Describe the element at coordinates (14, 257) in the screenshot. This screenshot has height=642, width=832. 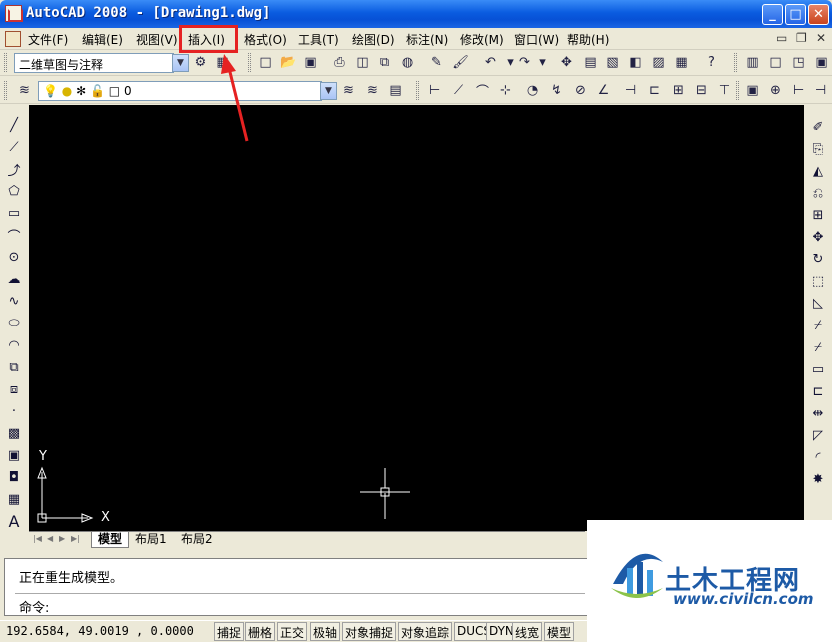
I see `circle-icon: ⊙` at that location.